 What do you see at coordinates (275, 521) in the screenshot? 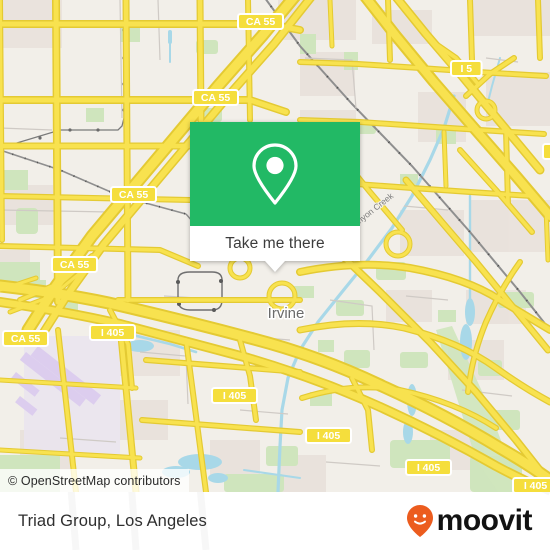
I see `footer-bar: Triad Group, Los Angeles moovit` at bounding box center [275, 521].